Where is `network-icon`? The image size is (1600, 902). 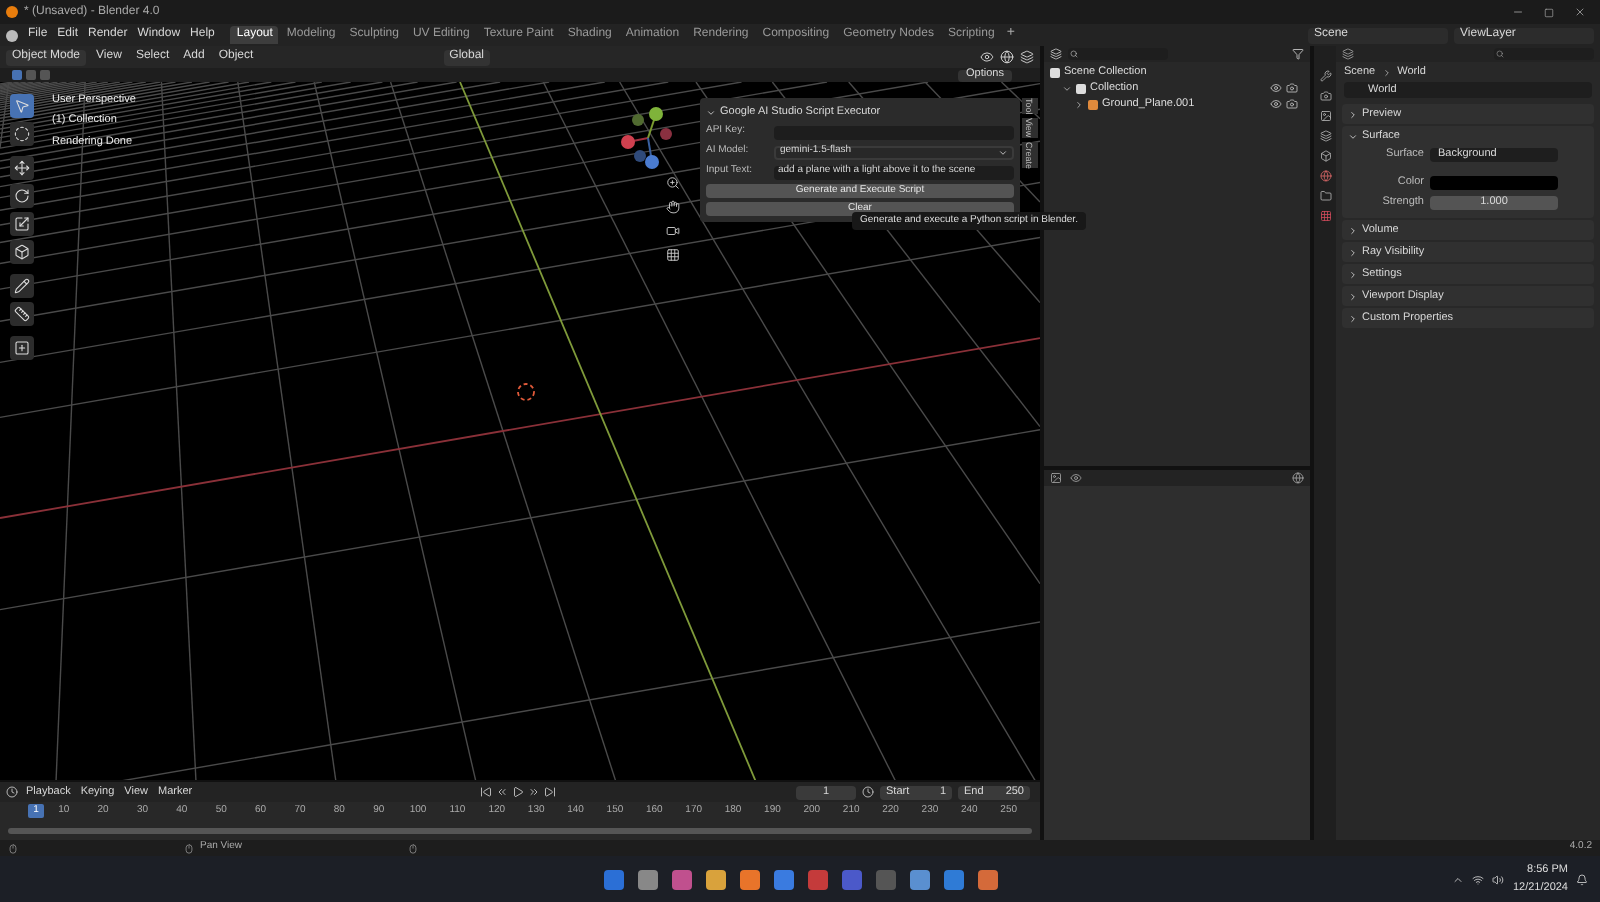 network-icon is located at coordinates (1478, 879).